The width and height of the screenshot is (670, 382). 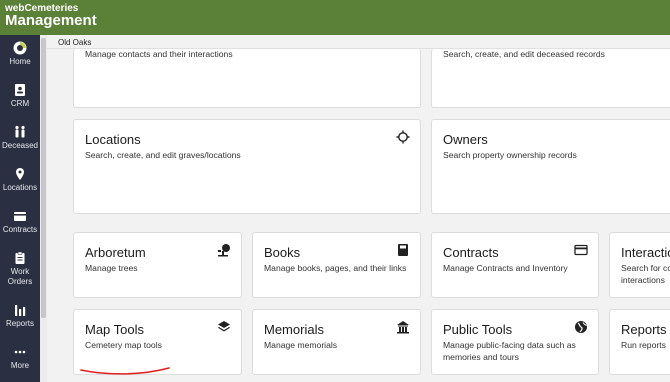 I want to click on nav-home: Home, so click(x=20, y=61).